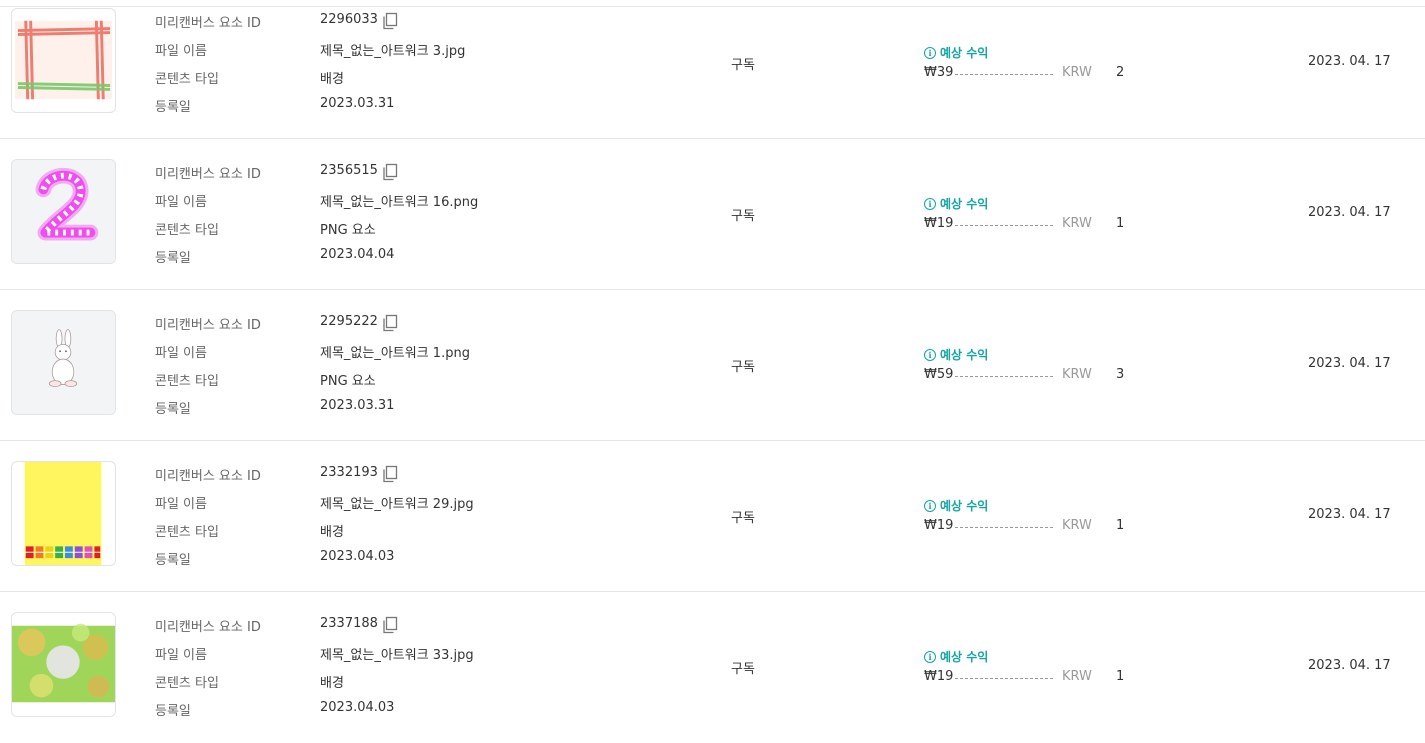 This screenshot has width=1425, height=743. What do you see at coordinates (397, 655) in the screenshot?
I see `file-name-value: 제목_없는_아트워크 33.jpg` at bounding box center [397, 655].